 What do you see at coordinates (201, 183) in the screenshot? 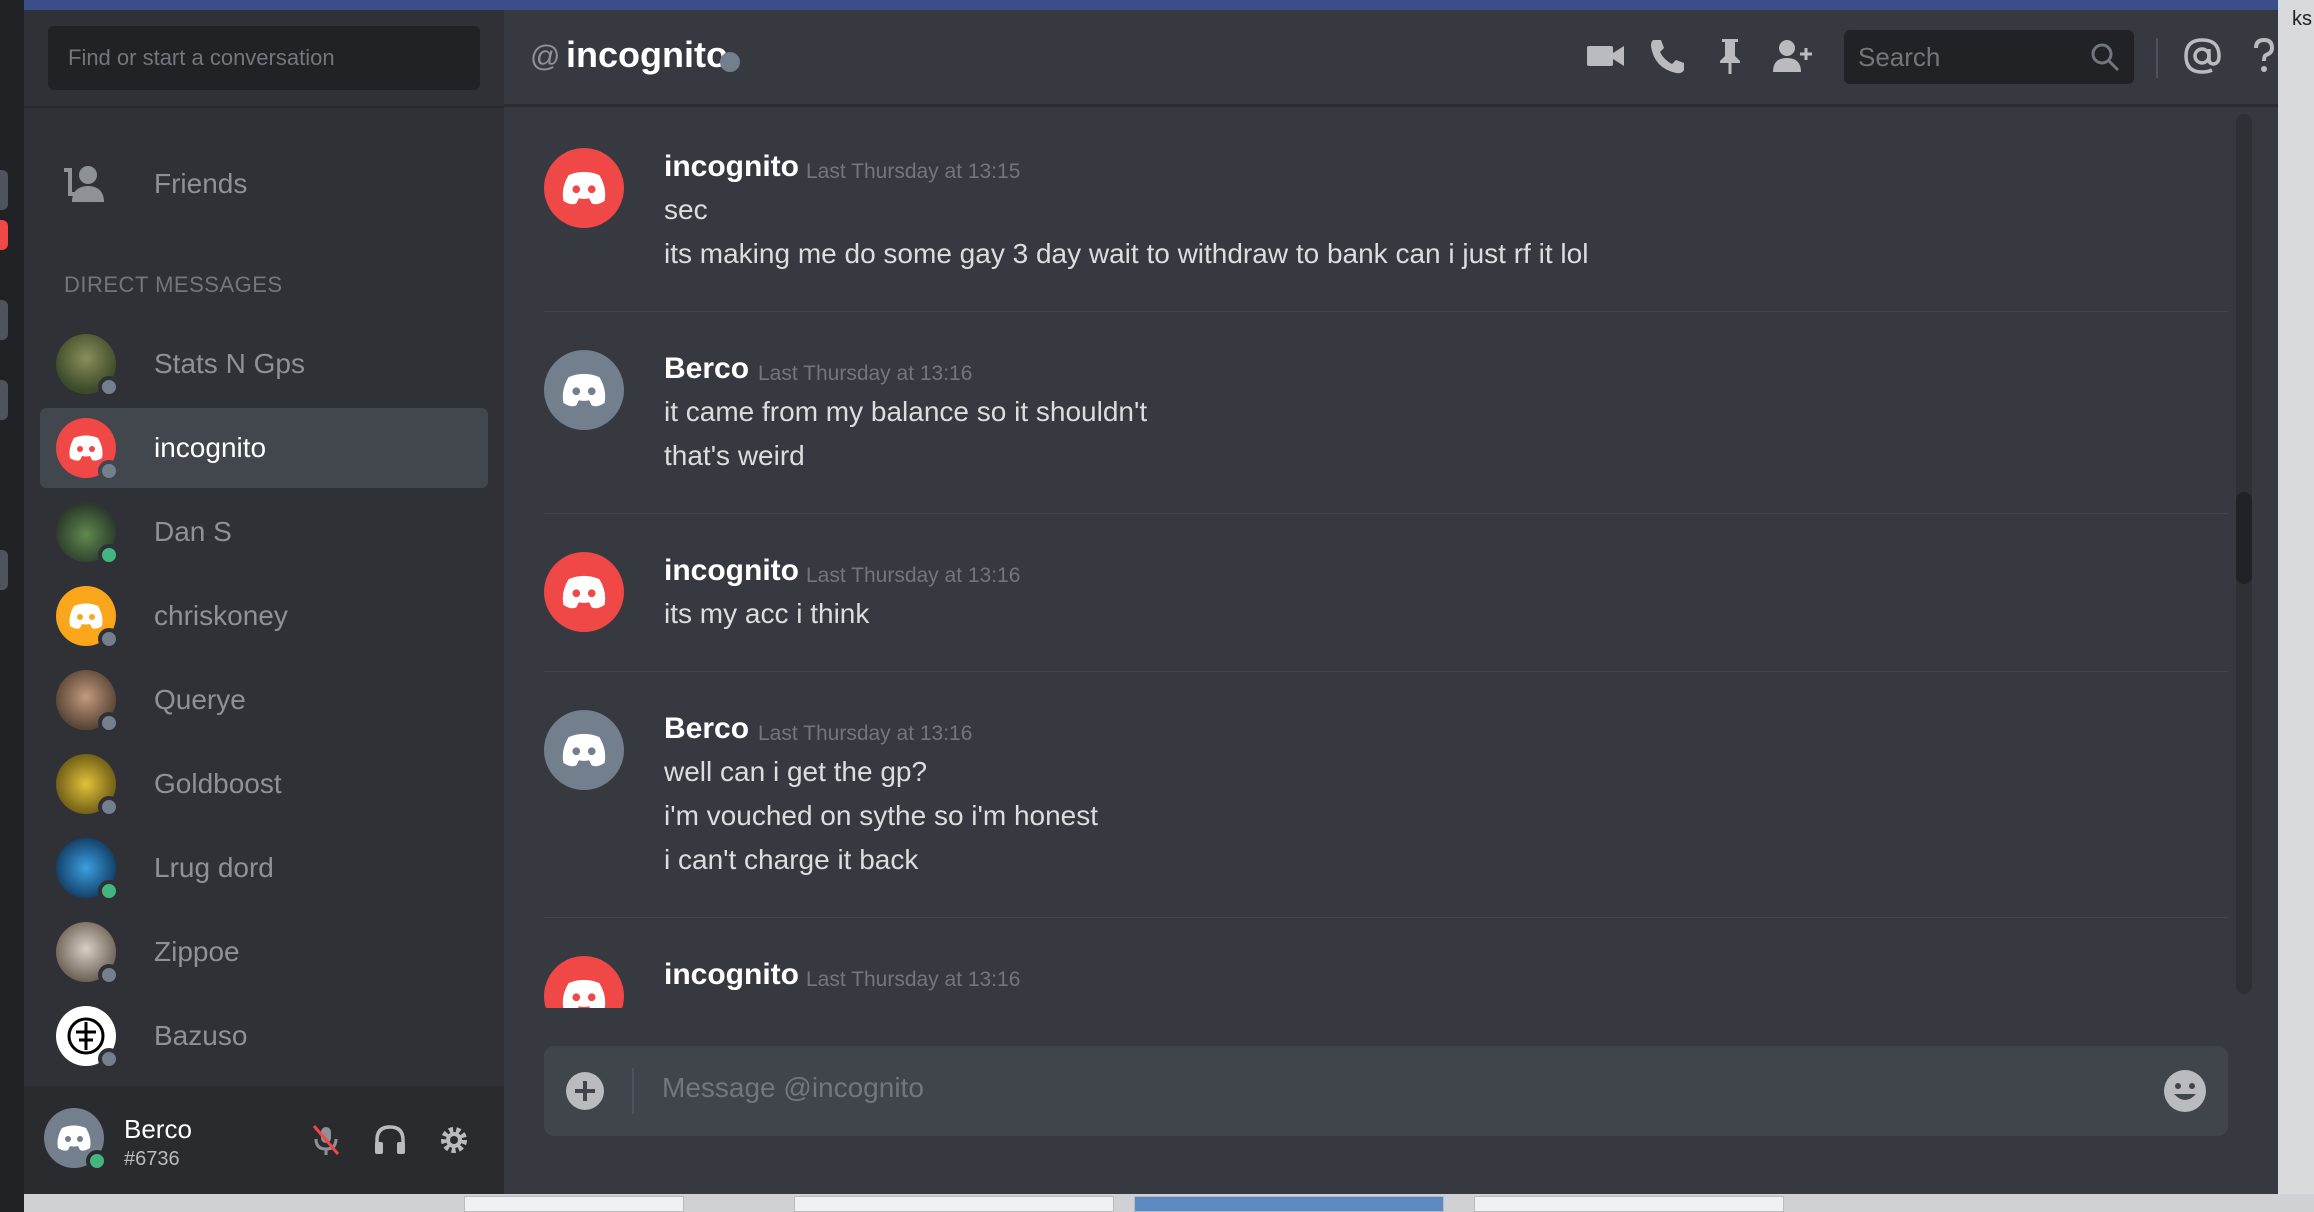
I see `friends-label: Friends` at bounding box center [201, 183].